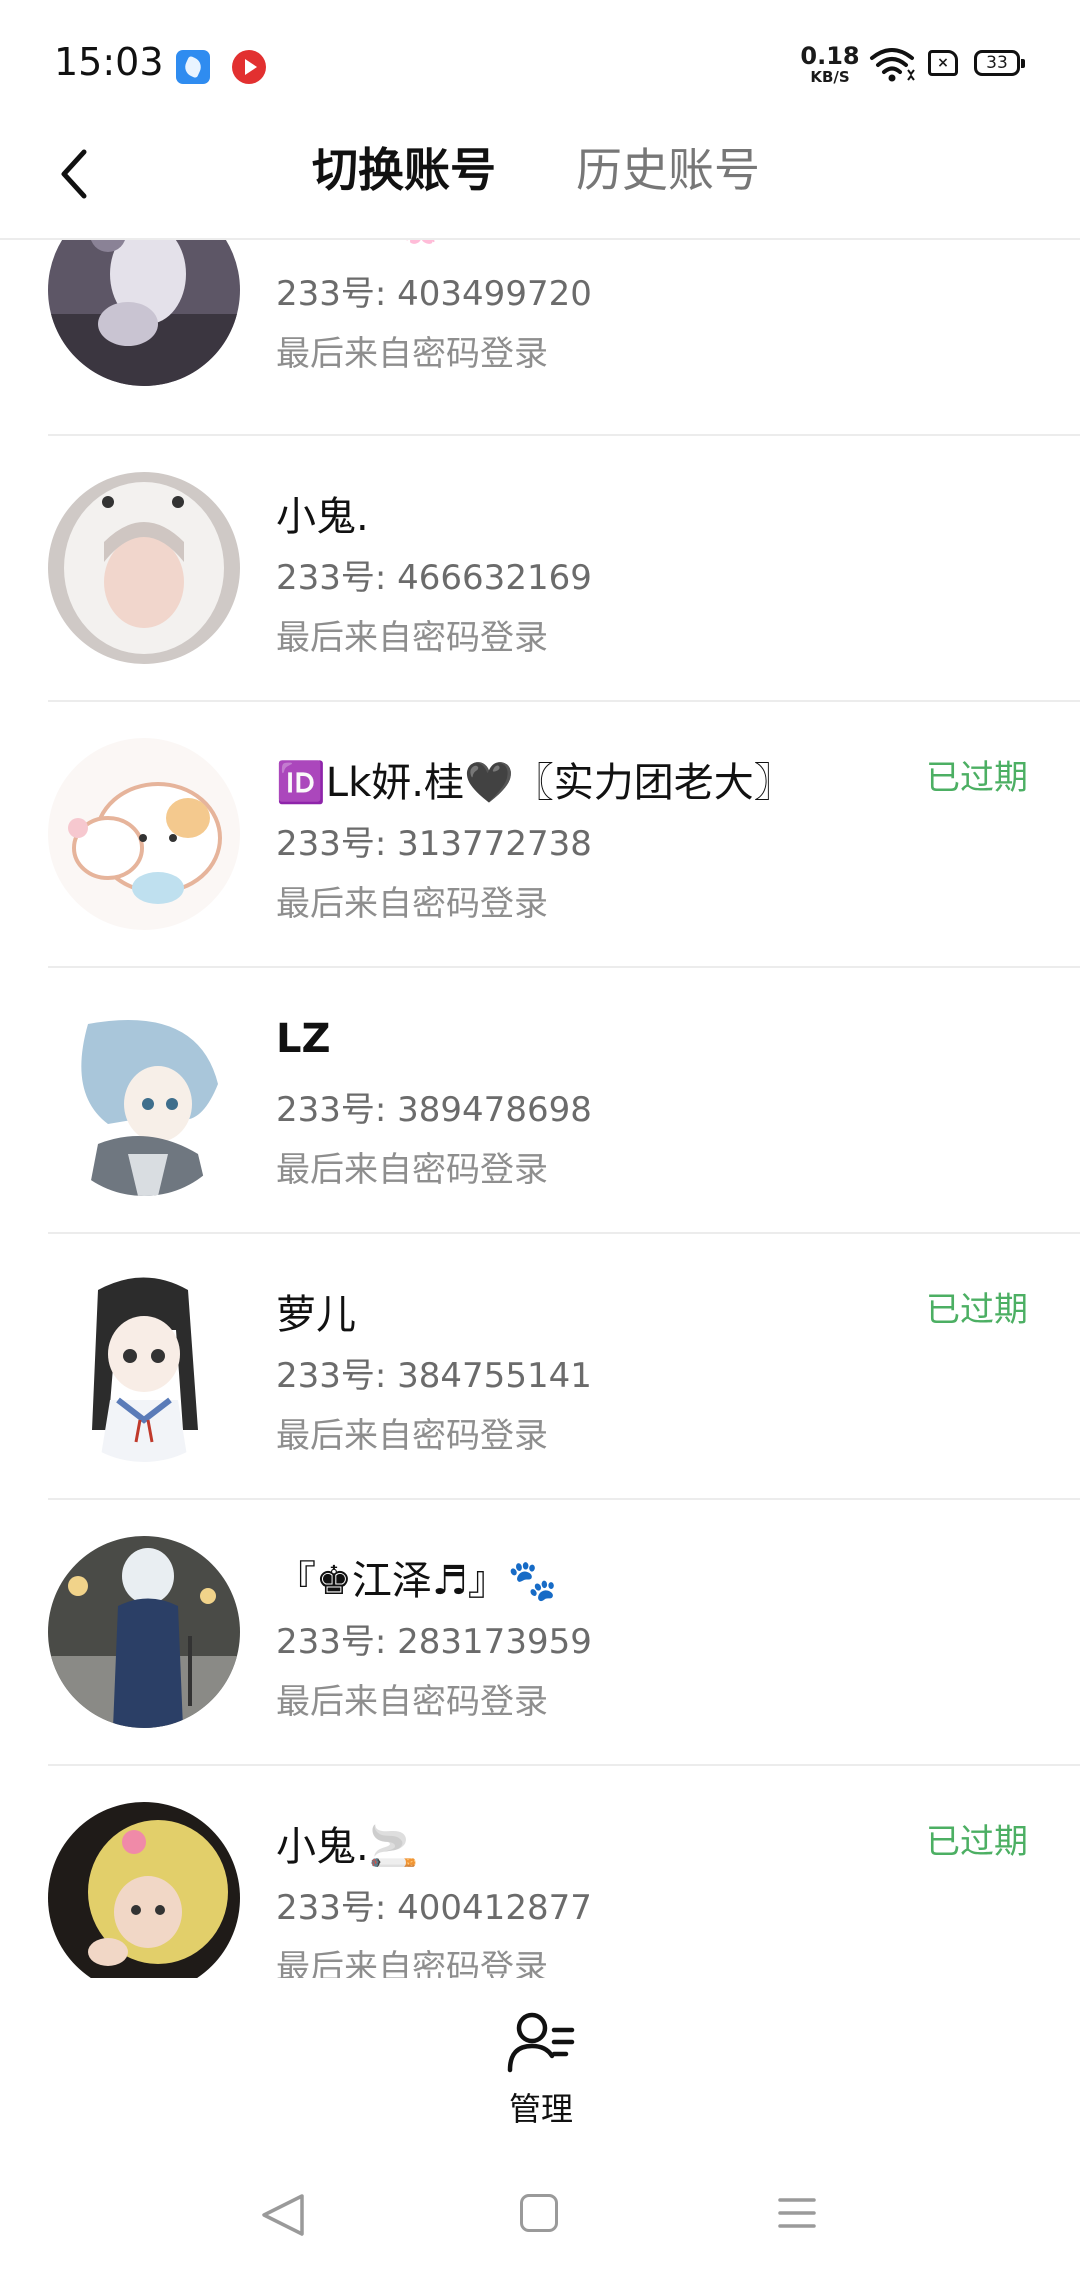  What do you see at coordinates (283, 2215) in the screenshot?
I see `nav-back-icon` at bounding box center [283, 2215].